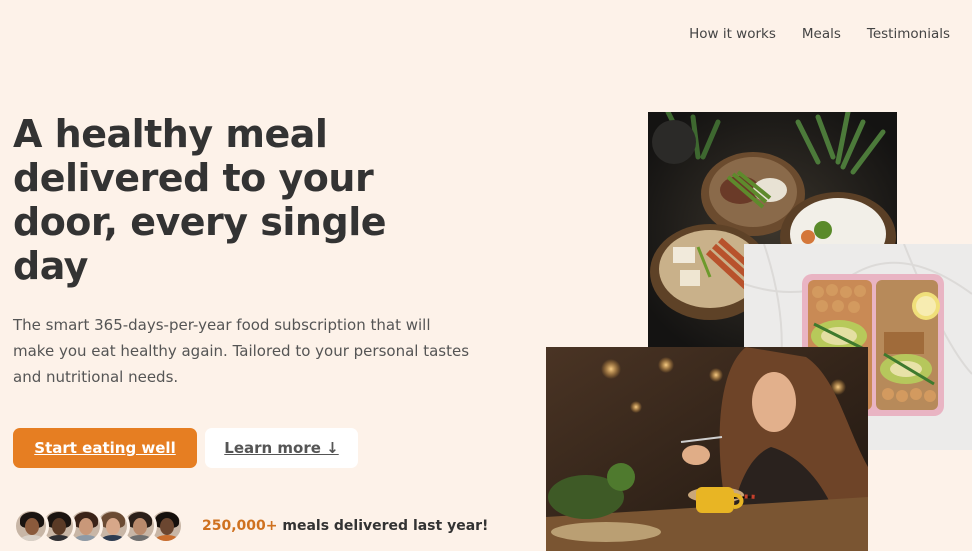 This screenshot has height=551, width=972. What do you see at coordinates (98, 526) in the screenshot?
I see `customer-avatars` at bounding box center [98, 526].